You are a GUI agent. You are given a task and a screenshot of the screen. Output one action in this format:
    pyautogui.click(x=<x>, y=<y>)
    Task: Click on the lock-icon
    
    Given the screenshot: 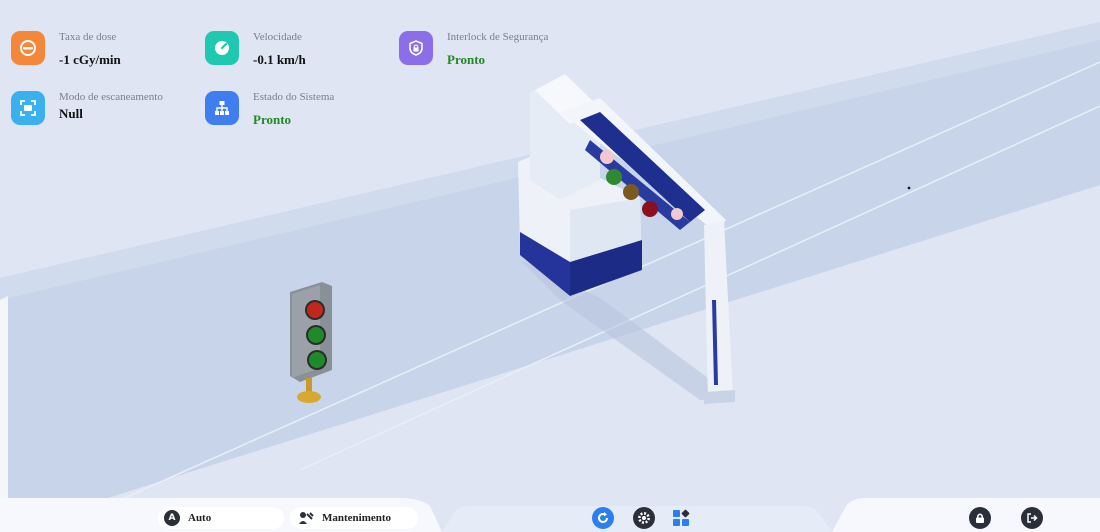 What is the action you would take?
    pyautogui.click(x=980, y=518)
    